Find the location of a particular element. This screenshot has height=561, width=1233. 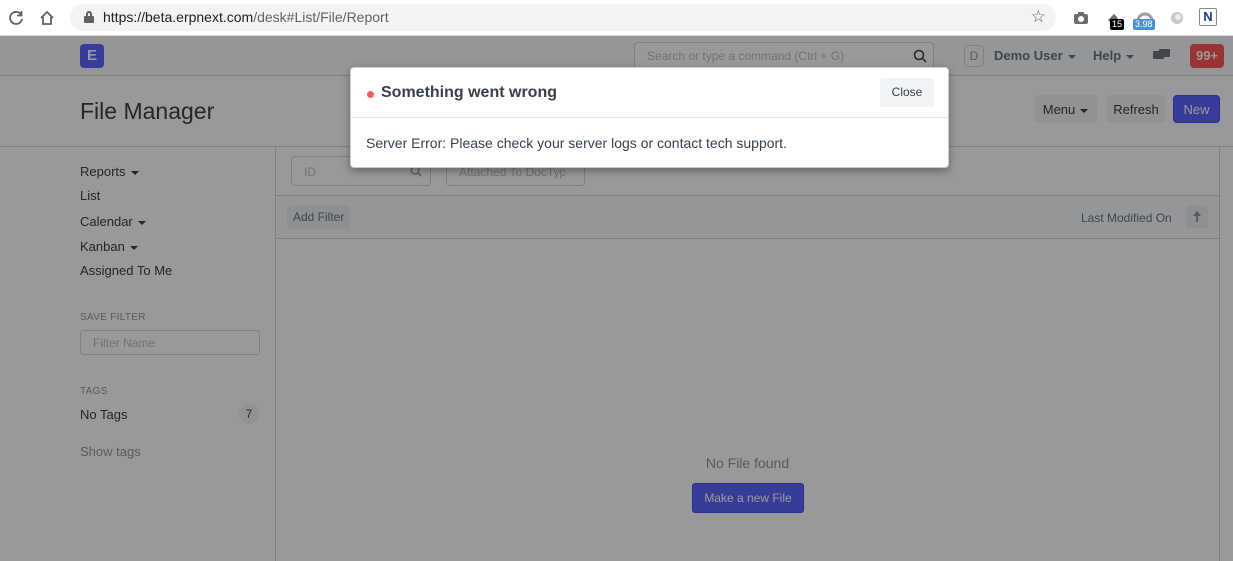

close-button: Close is located at coordinates (907, 92).